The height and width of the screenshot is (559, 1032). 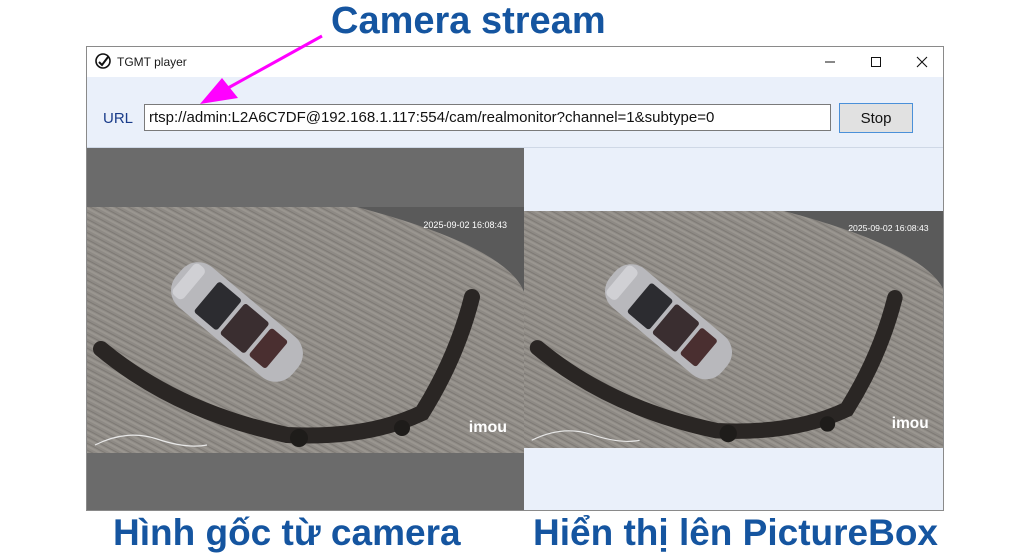 What do you see at coordinates (910, 423) in the screenshot?
I see `watermark-picturebox: imou` at bounding box center [910, 423].